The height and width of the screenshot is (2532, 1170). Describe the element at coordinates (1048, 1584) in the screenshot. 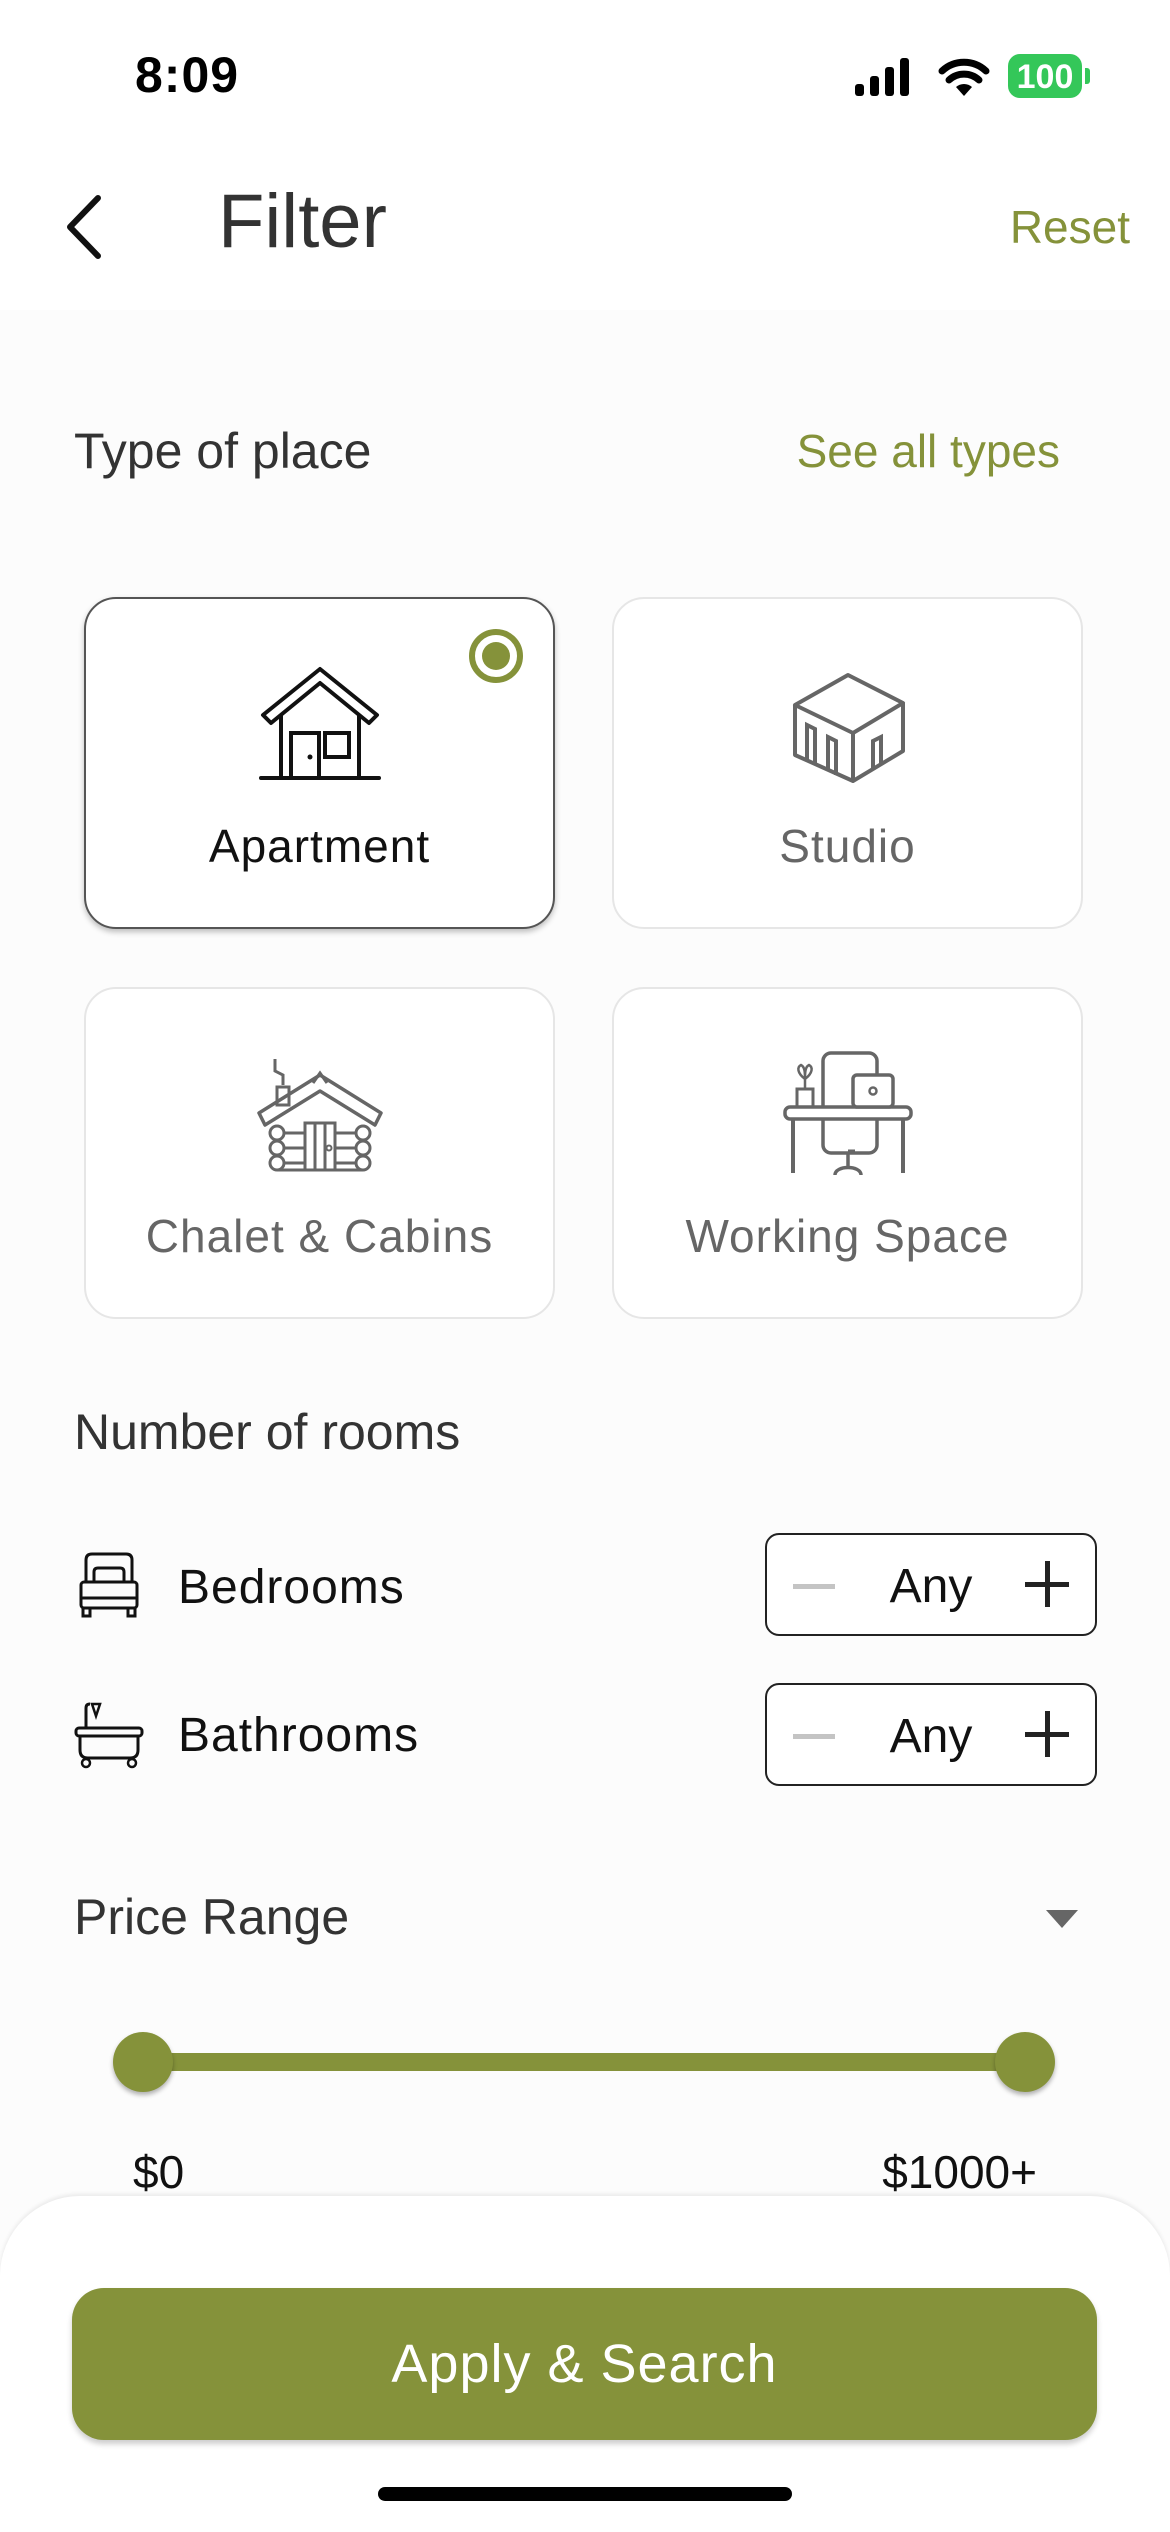

I see `bedrooms-increment-button` at that location.